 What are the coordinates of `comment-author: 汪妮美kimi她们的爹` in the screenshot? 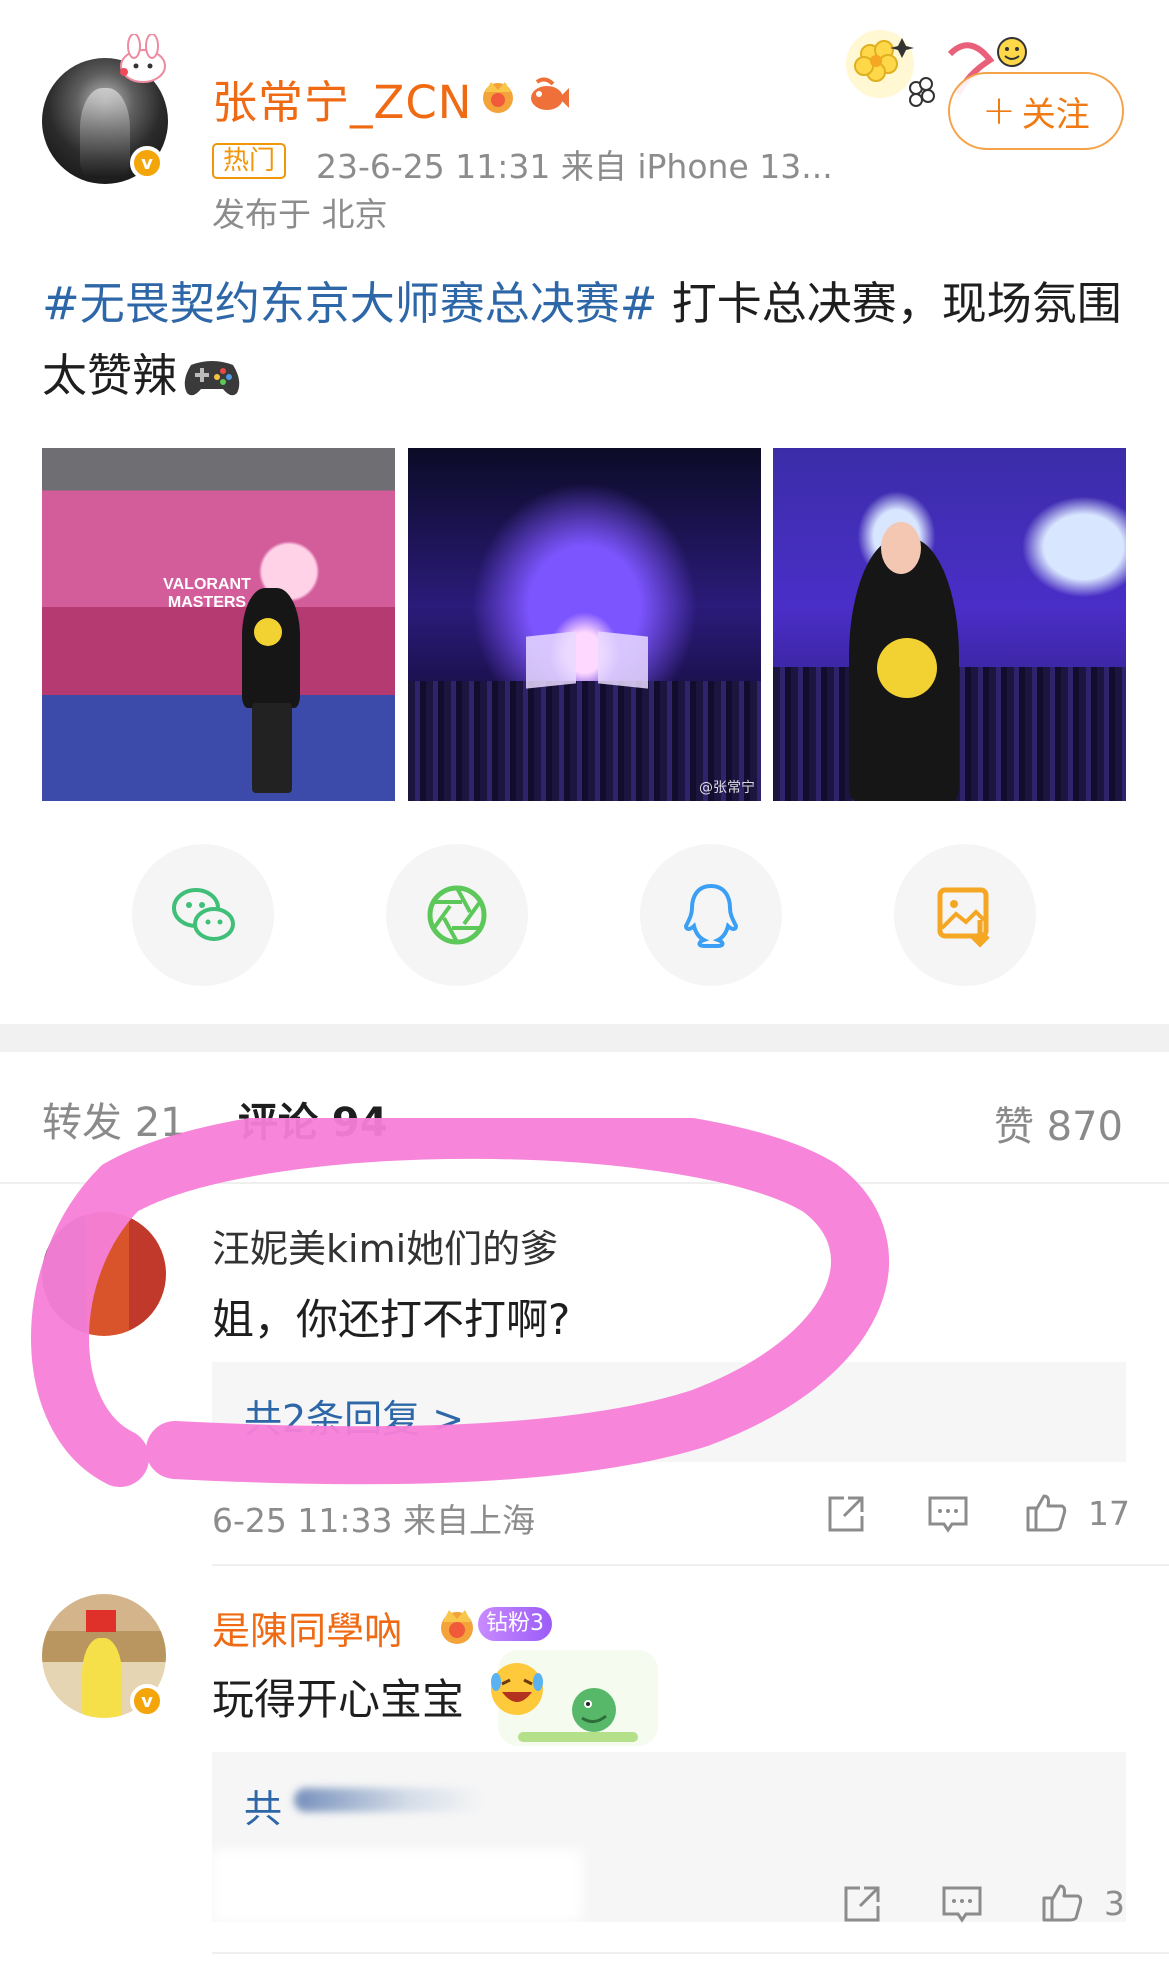 It's located at (385, 1245).